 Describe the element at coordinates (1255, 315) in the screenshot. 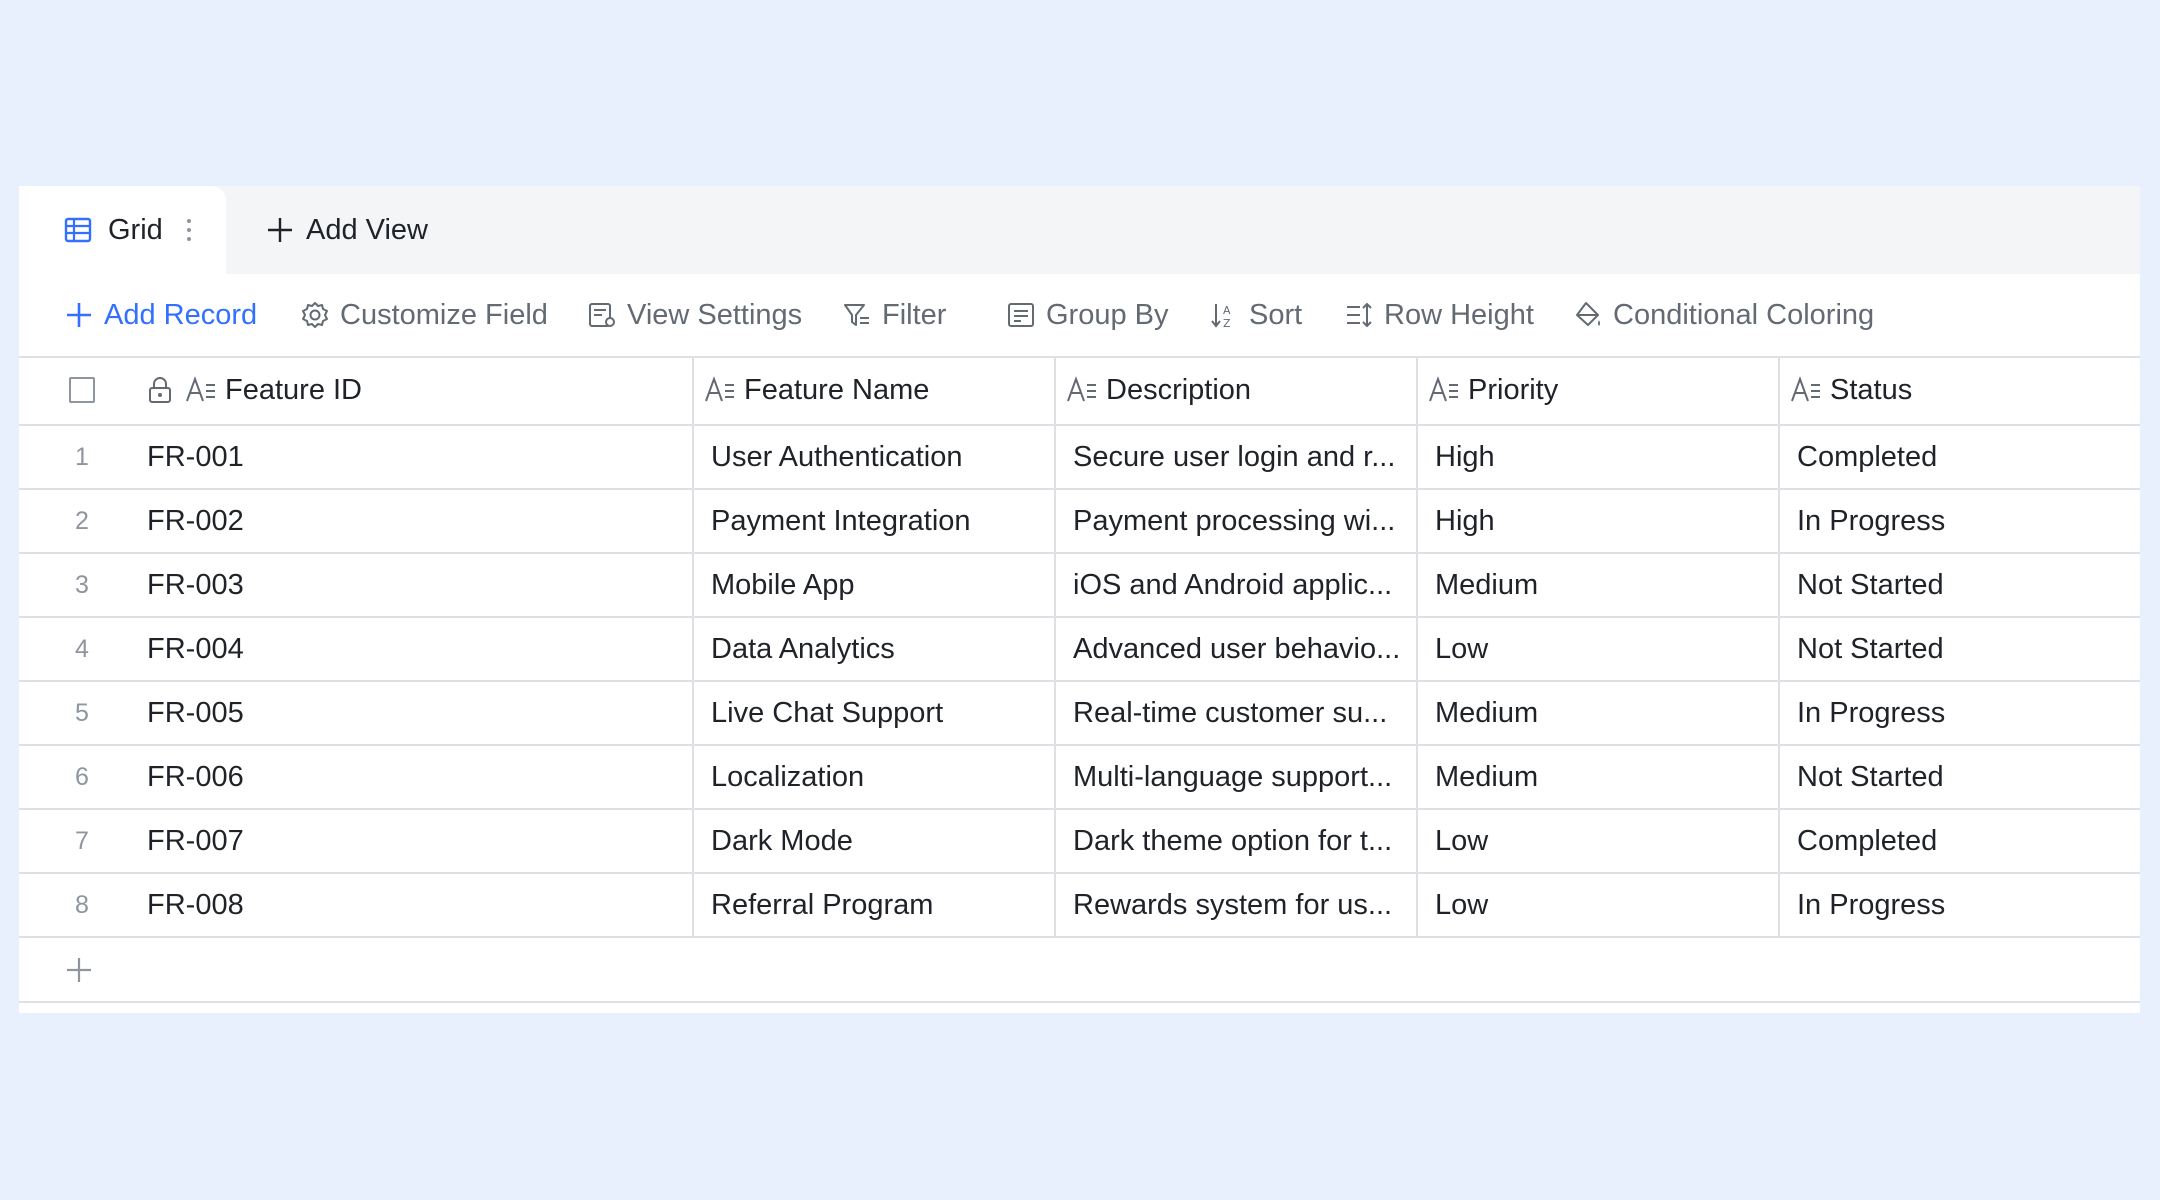

I see `sort-button: A Z Sort` at that location.